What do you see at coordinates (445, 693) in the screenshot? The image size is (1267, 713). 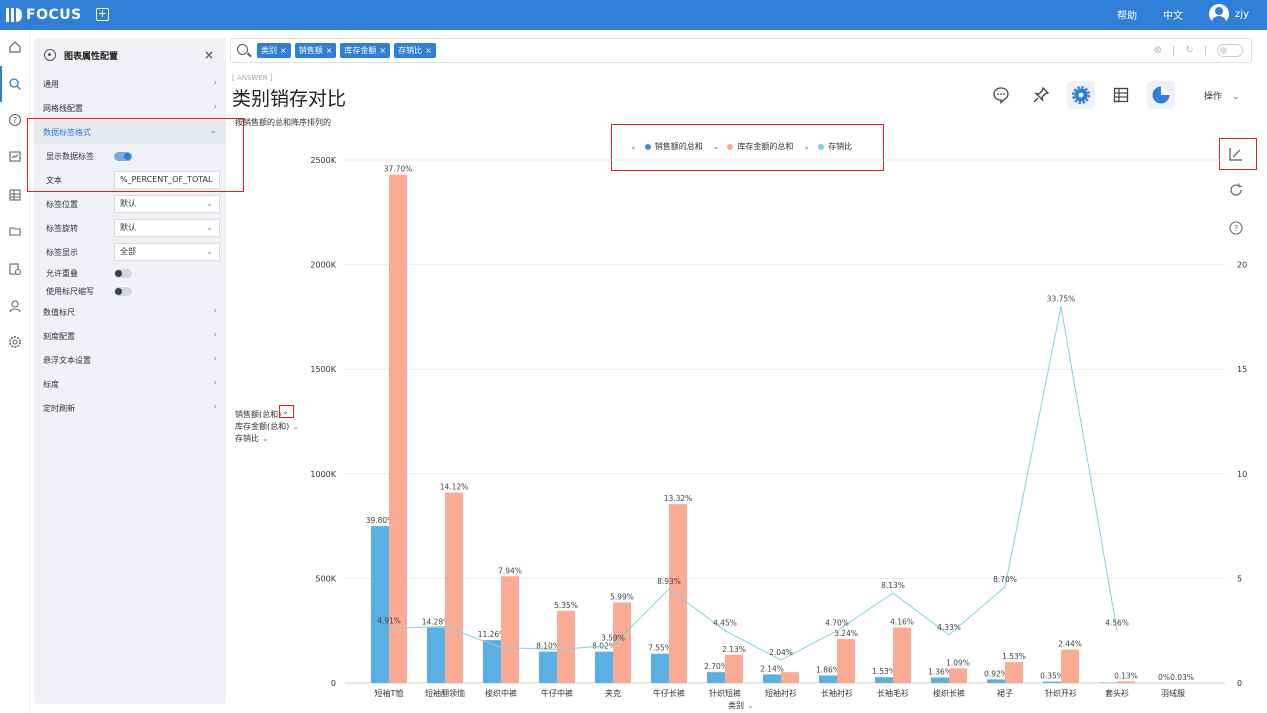 I see `x-tick-label: 短袖翻领恤` at bounding box center [445, 693].